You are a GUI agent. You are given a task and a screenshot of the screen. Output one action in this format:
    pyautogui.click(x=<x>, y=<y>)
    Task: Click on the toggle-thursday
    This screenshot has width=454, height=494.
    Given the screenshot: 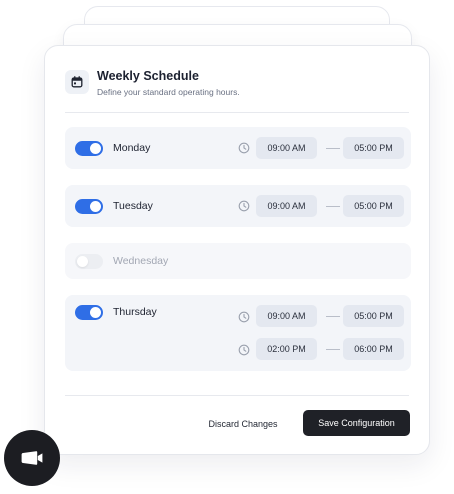 What is the action you would take?
    pyautogui.click(x=89, y=312)
    